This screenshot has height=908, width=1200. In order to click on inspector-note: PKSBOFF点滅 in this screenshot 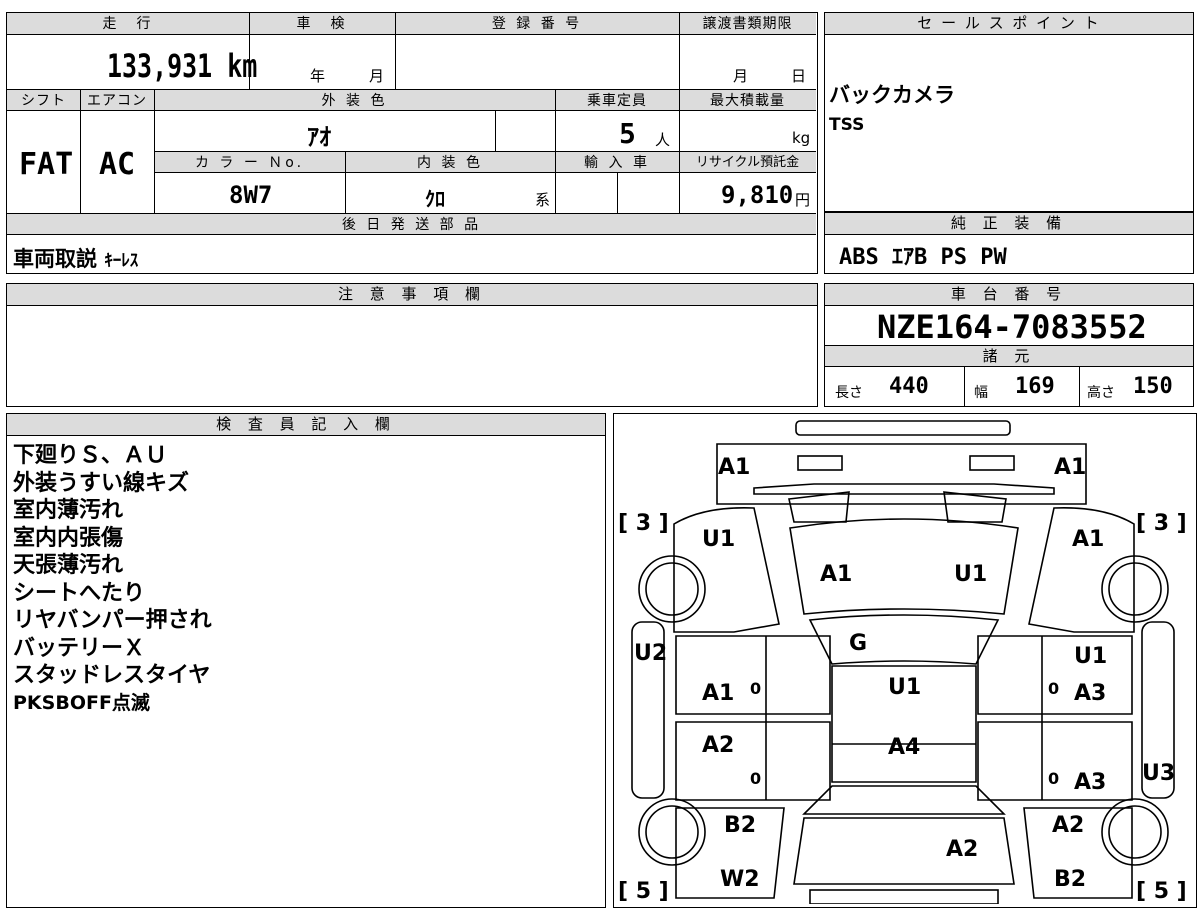, I will do `click(81, 702)`.